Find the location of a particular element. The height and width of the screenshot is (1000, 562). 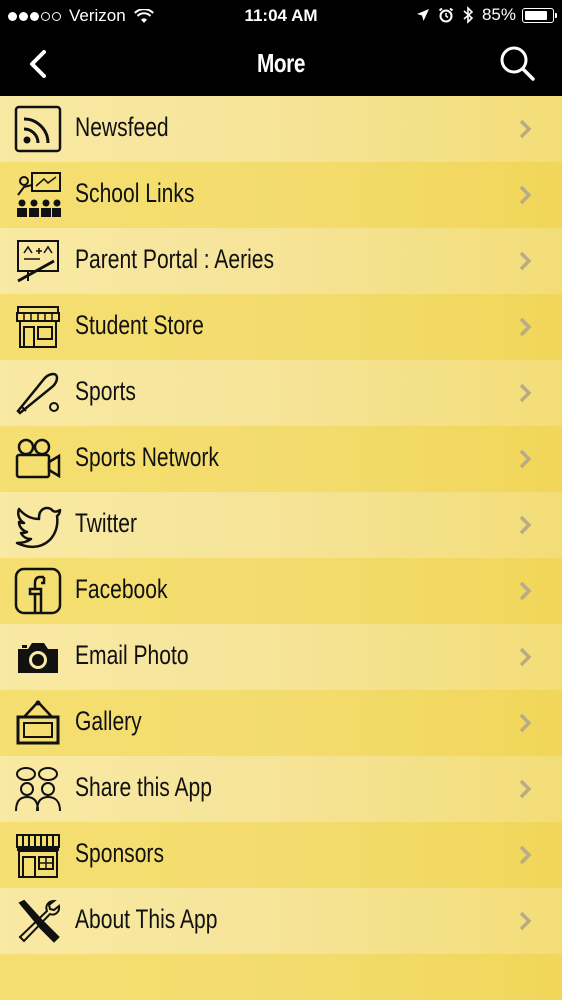

menu-item-label: Twitter is located at coordinates (106, 523).